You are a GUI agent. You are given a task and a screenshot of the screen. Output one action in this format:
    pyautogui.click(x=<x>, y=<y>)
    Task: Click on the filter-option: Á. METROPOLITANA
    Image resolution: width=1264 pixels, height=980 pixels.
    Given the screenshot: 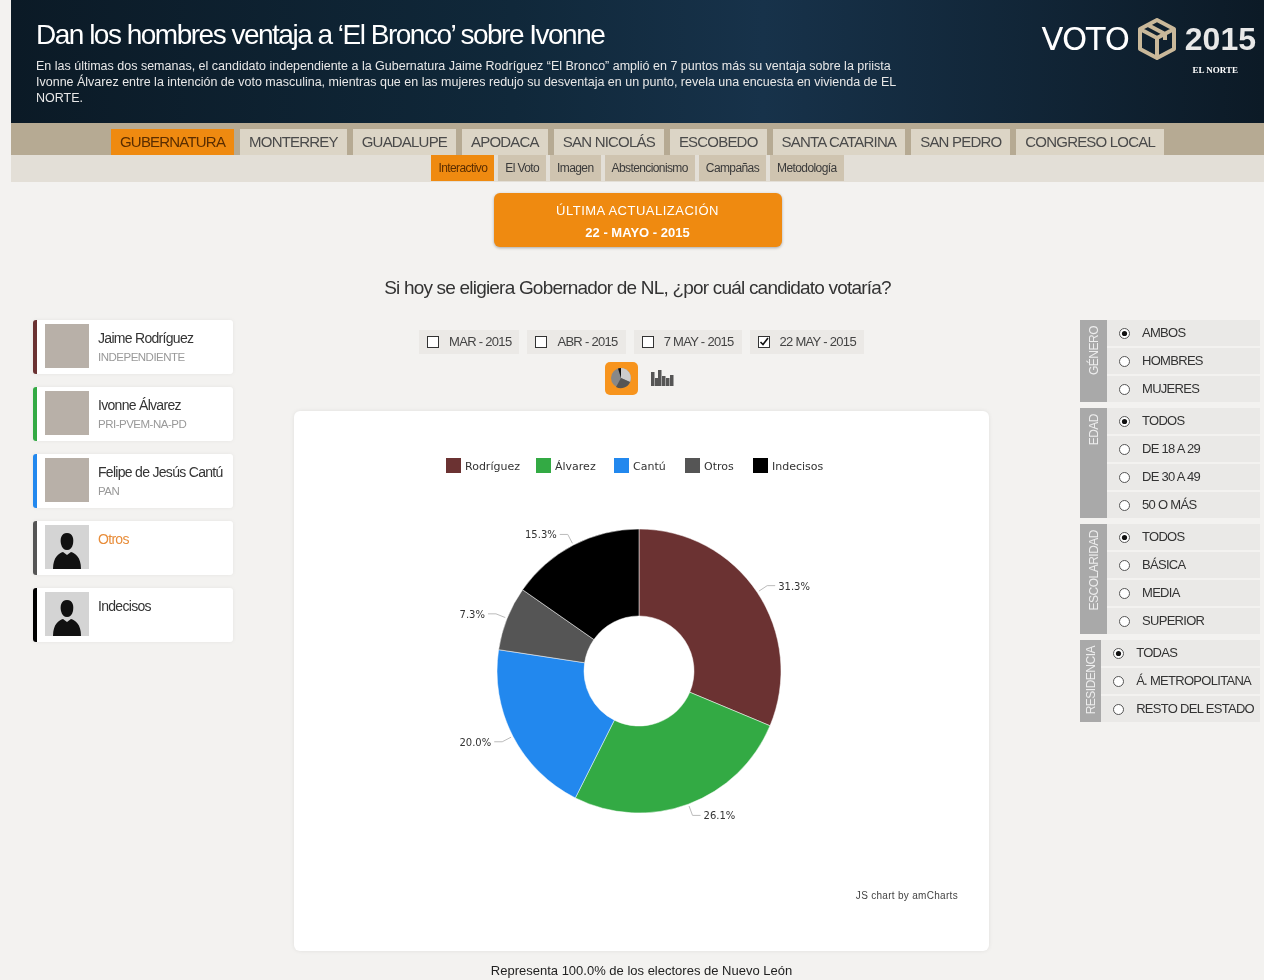 What is the action you would take?
    pyautogui.click(x=1180, y=681)
    